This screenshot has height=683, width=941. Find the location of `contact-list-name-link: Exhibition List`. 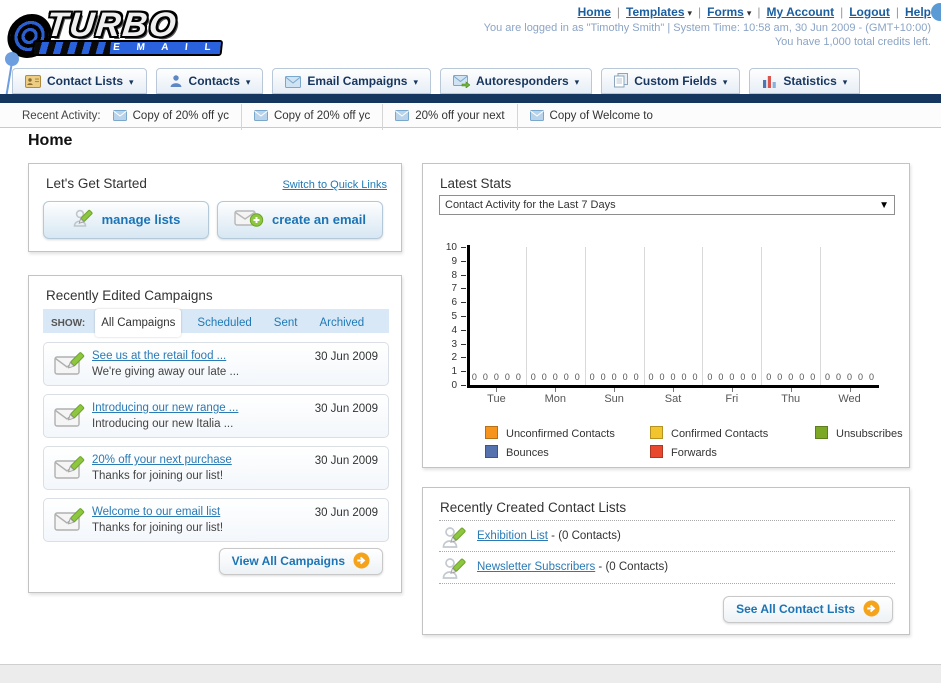

contact-list-name-link: Exhibition List is located at coordinates (512, 536).